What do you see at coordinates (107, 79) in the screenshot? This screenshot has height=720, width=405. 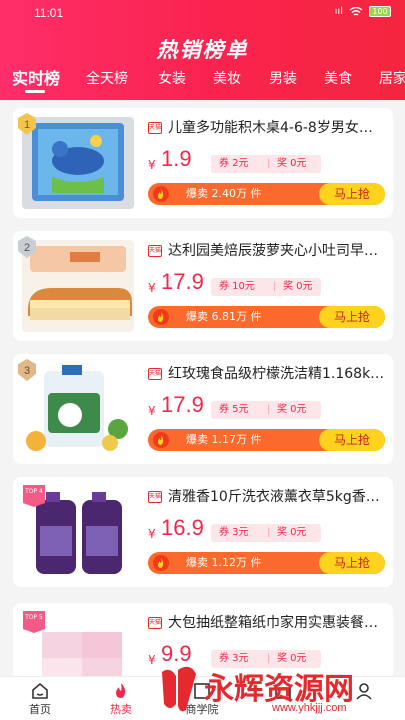 I see `tab-all-day: 全天榜` at bounding box center [107, 79].